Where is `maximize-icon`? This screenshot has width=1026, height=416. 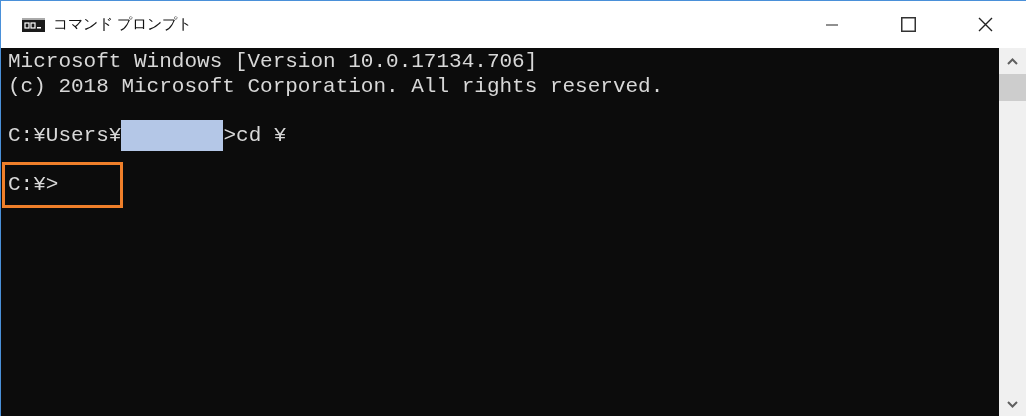 maximize-icon is located at coordinates (908, 24).